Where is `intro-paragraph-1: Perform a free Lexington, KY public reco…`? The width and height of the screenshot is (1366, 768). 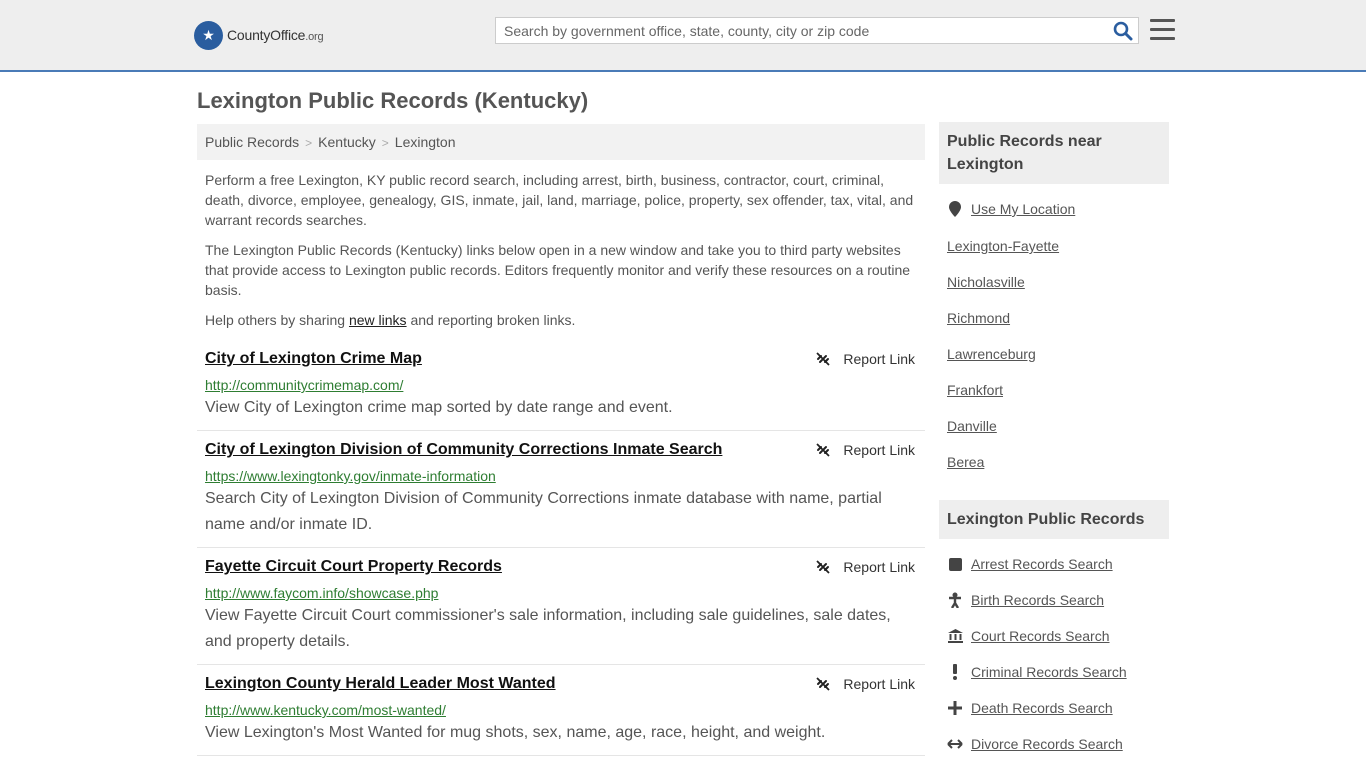 intro-paragraph-1: Perform a free Lexington, KY public reco… is located at coordinates (559, 200).